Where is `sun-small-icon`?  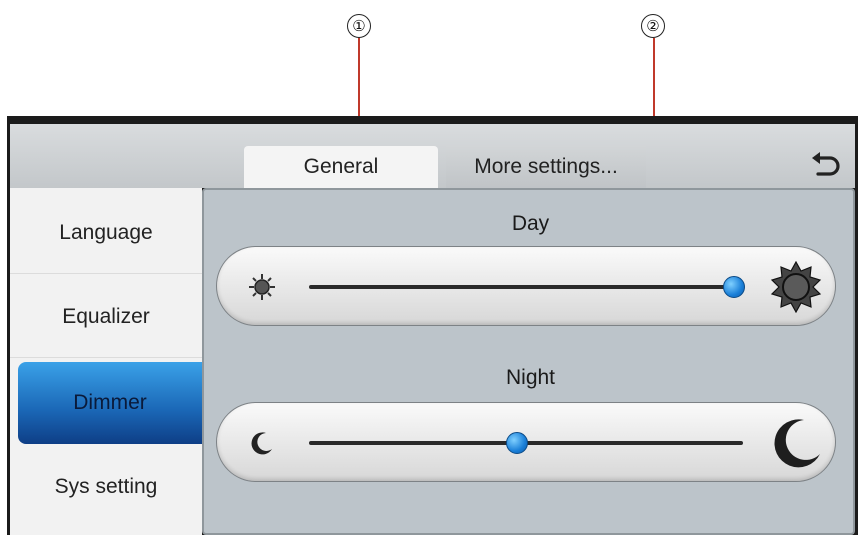
sun-small-icon is located at coordinates (262, 287).